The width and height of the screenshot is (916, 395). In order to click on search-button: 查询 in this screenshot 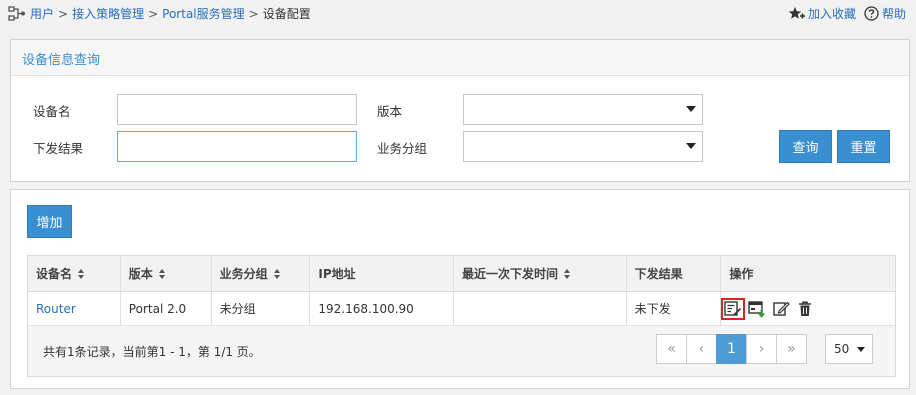, I will do `click(805, 146)`.